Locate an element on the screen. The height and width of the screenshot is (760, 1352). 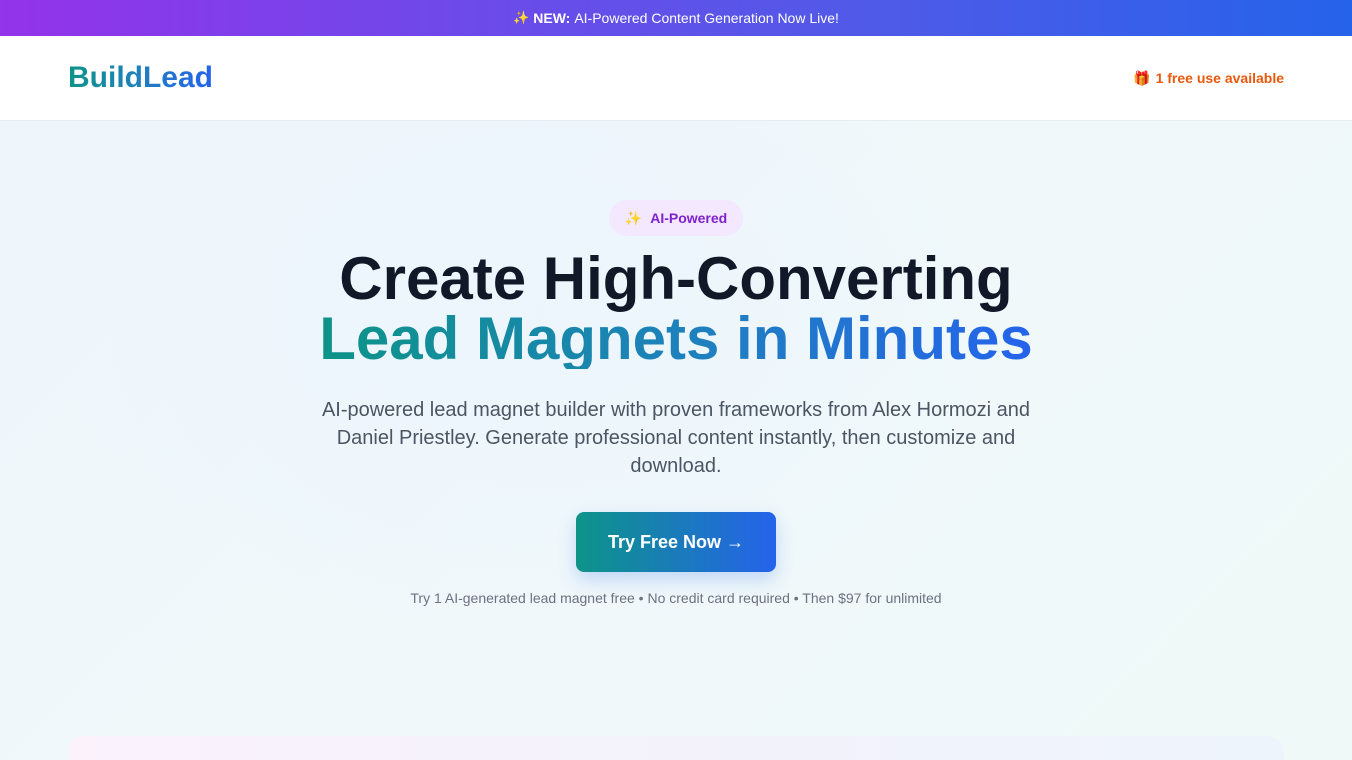
headline-line-2: Lead Magnets in Minutes is located at coordinates (676, 338).